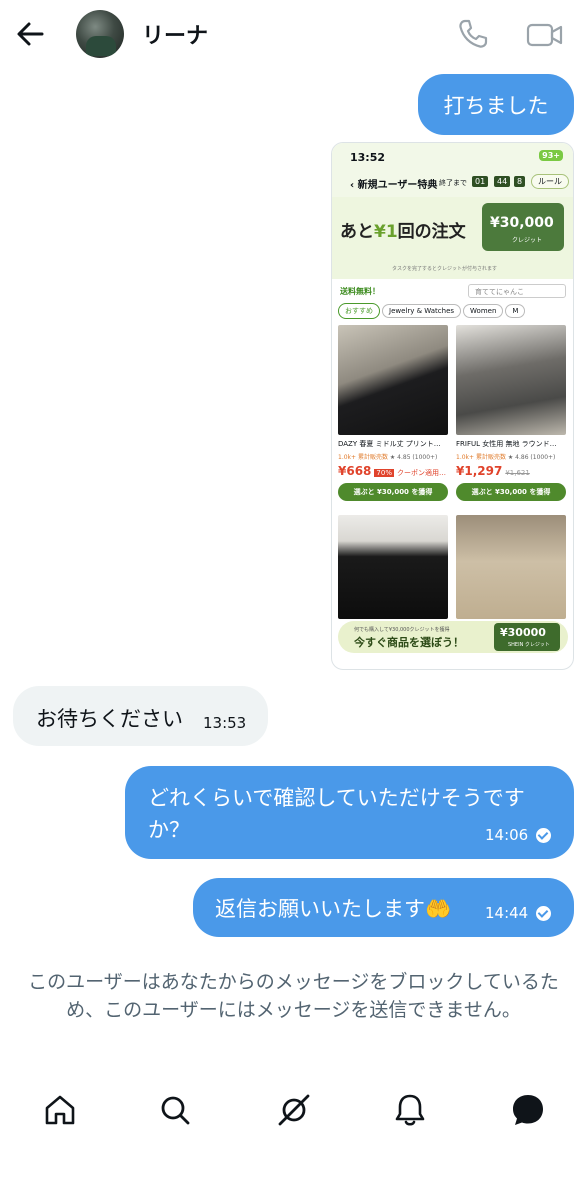 Image resolution: width=587 pixels, height=1200 pixels. I want to click on message-meta: 14:44, so click(518, 913).